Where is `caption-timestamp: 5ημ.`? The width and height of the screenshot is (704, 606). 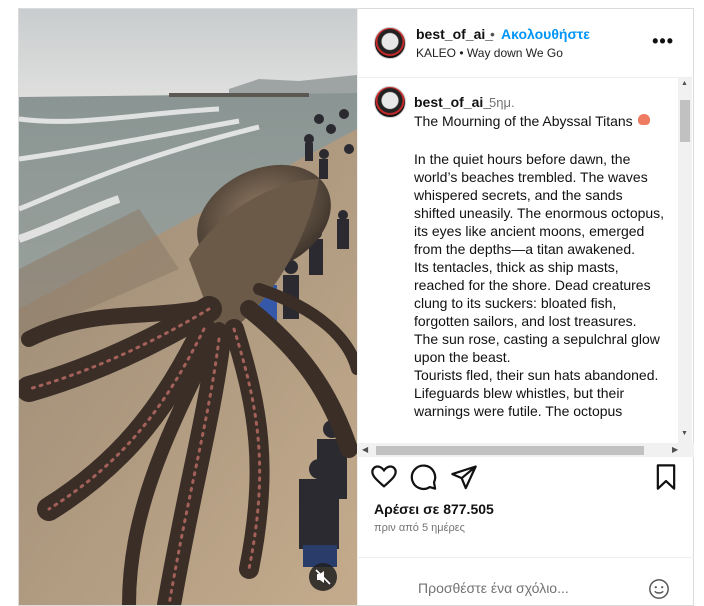
caption-timestamp: 5ημ. is located at coordinates (502, 102).